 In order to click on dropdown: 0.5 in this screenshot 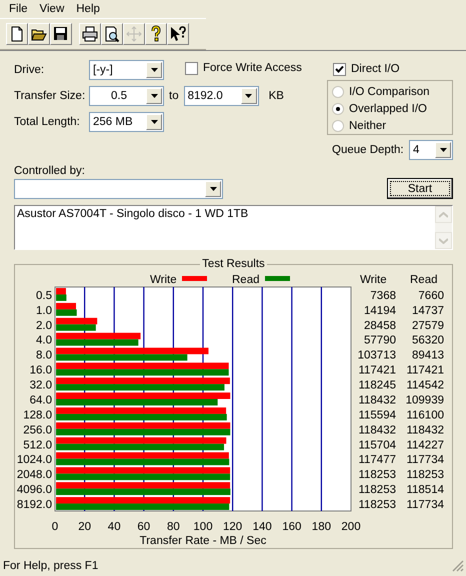, I will do `click(126, 96)`.